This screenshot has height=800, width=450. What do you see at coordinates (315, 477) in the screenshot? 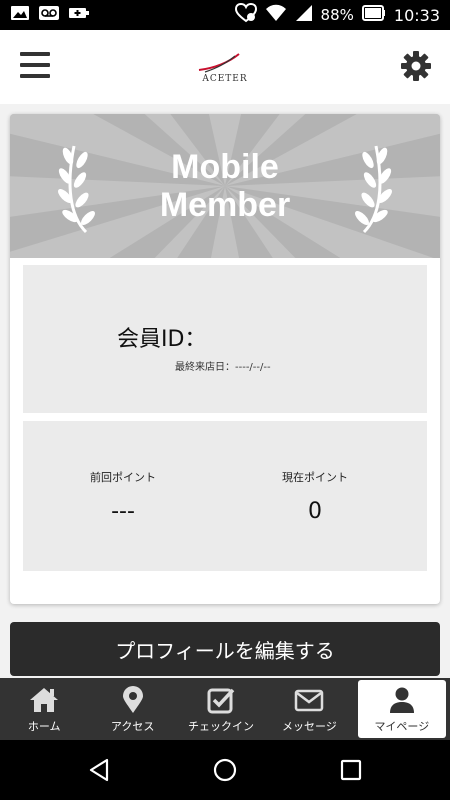
I see `current-points-label: 現在ポイント` at bounding box center [315, 477].